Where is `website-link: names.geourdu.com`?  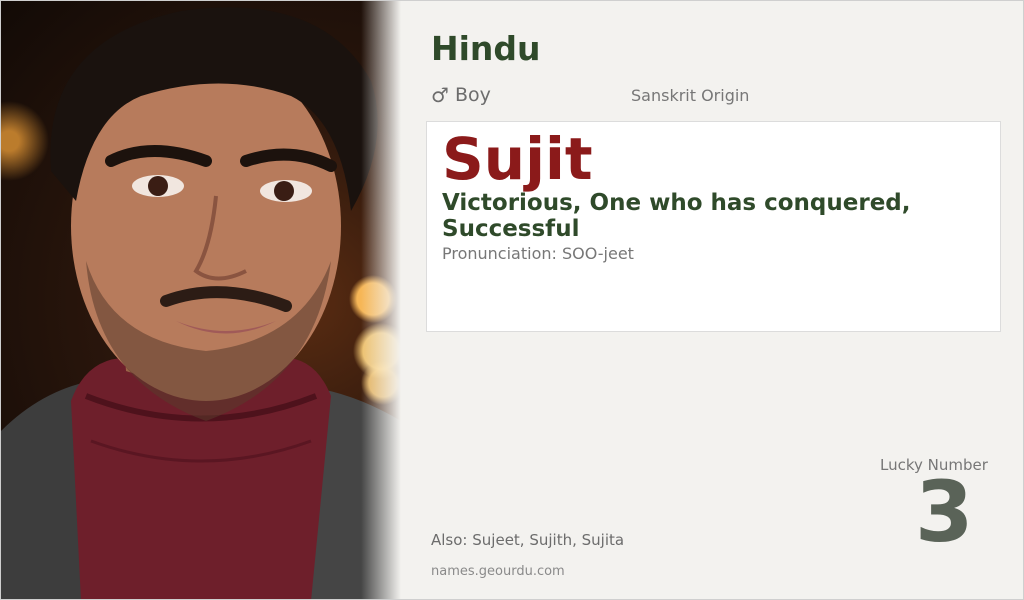
website-link: names.geourdu.com is located at coordinates (498, 571).